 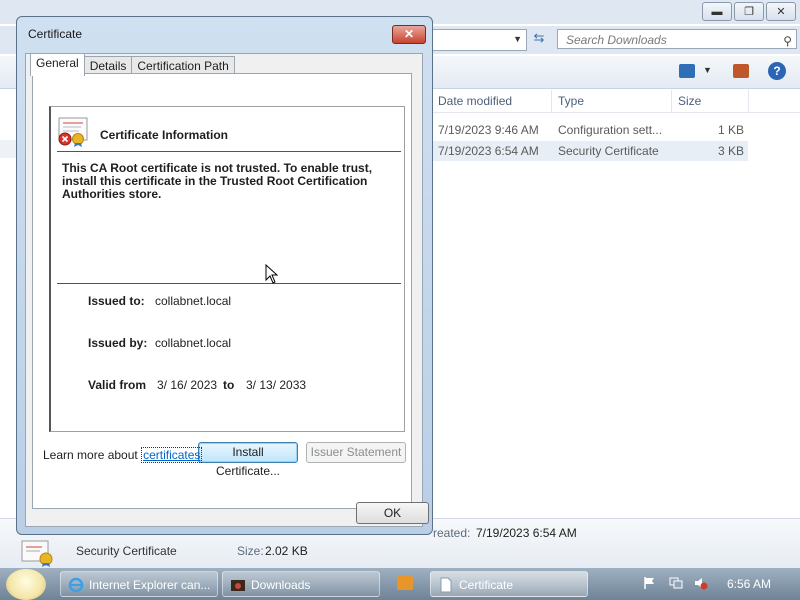 I want to click on taskbar-item-label: Downloads, so click(x=281, y=585).